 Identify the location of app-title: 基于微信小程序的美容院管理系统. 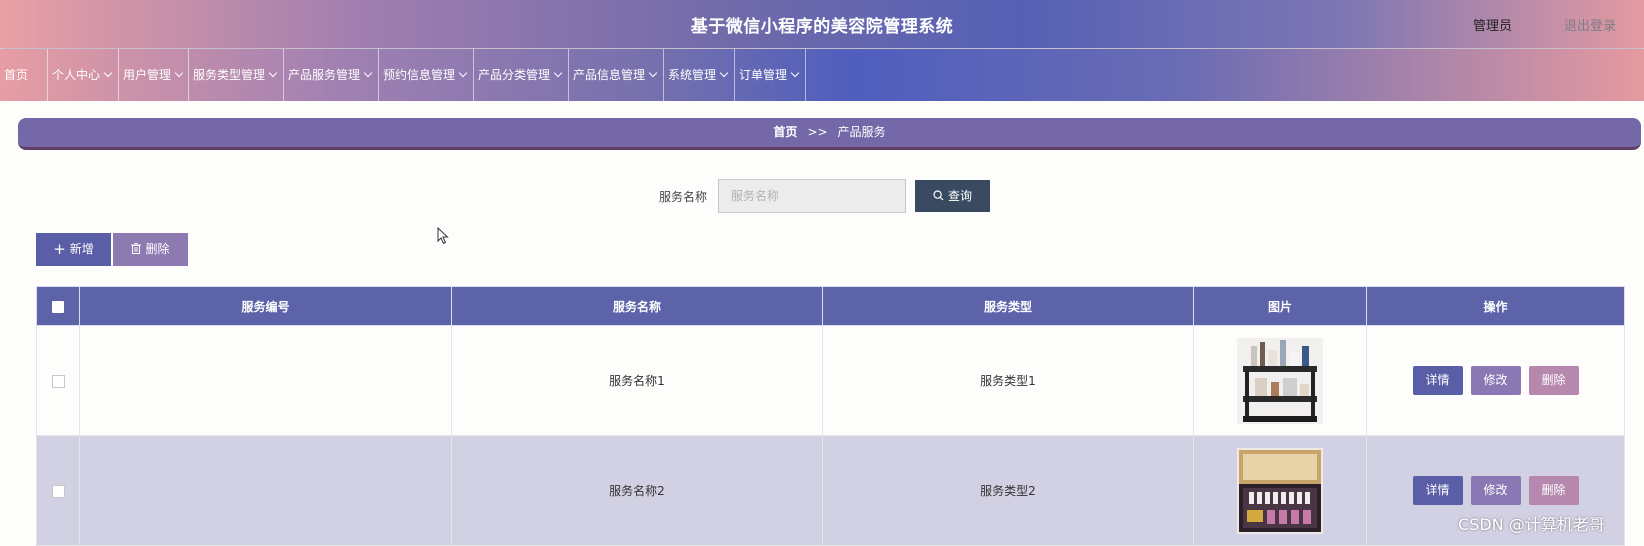
(822, 27).